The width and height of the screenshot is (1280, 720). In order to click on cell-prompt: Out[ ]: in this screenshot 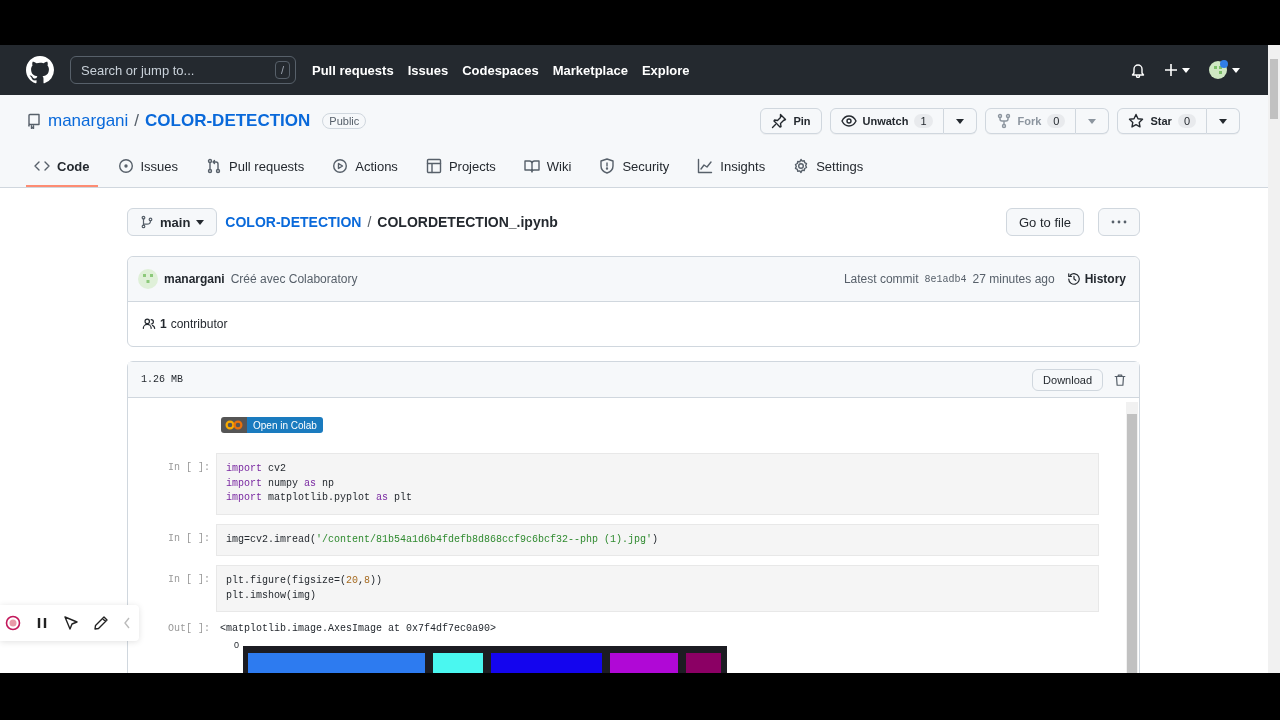, I will do `click(189, 628)`.